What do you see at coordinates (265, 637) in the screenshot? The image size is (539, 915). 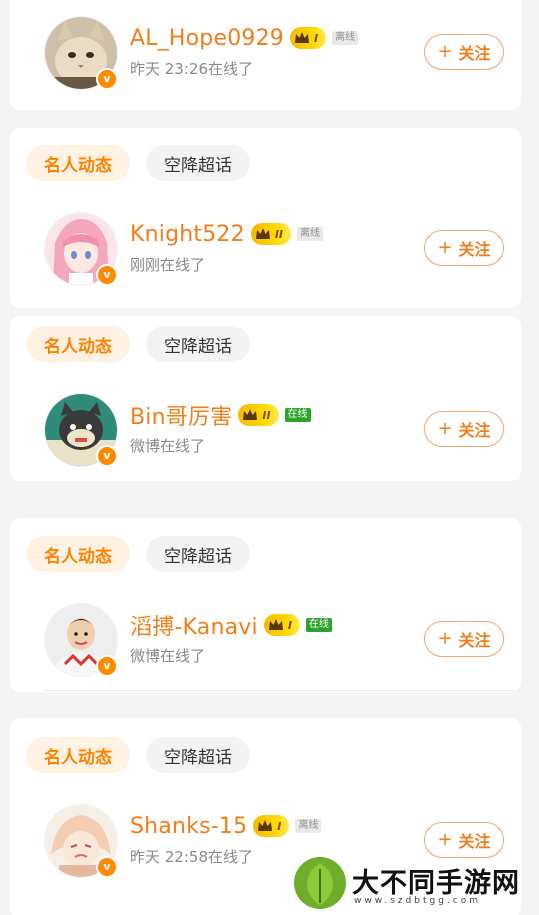 I see `user-info: 滔搏-Kanavi I 在线 微博在线了` at bounding box center [265, 637].